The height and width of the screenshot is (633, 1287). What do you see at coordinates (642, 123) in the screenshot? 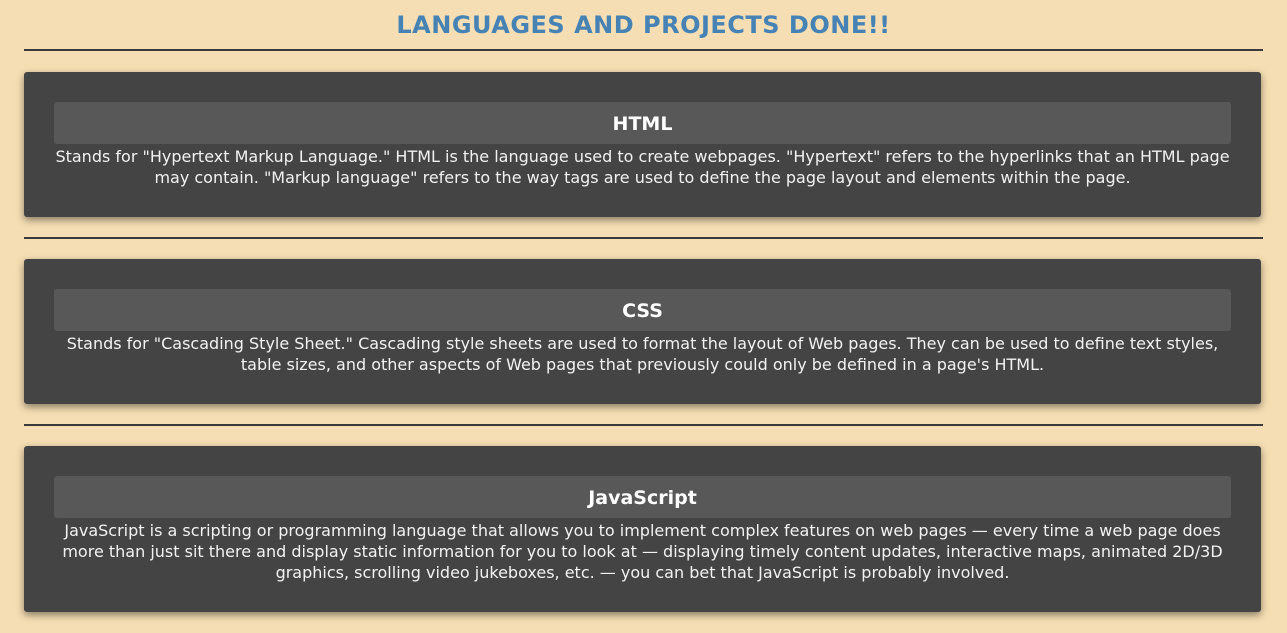
I see `card-heading-html: HTML` at bounding box center [642, 123].